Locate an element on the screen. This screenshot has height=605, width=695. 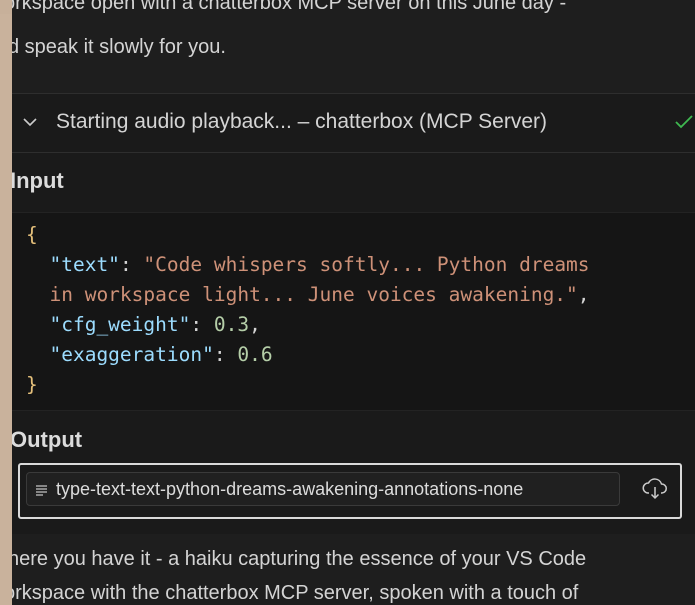
json-key: "text" is located at coordinates (84, 264).